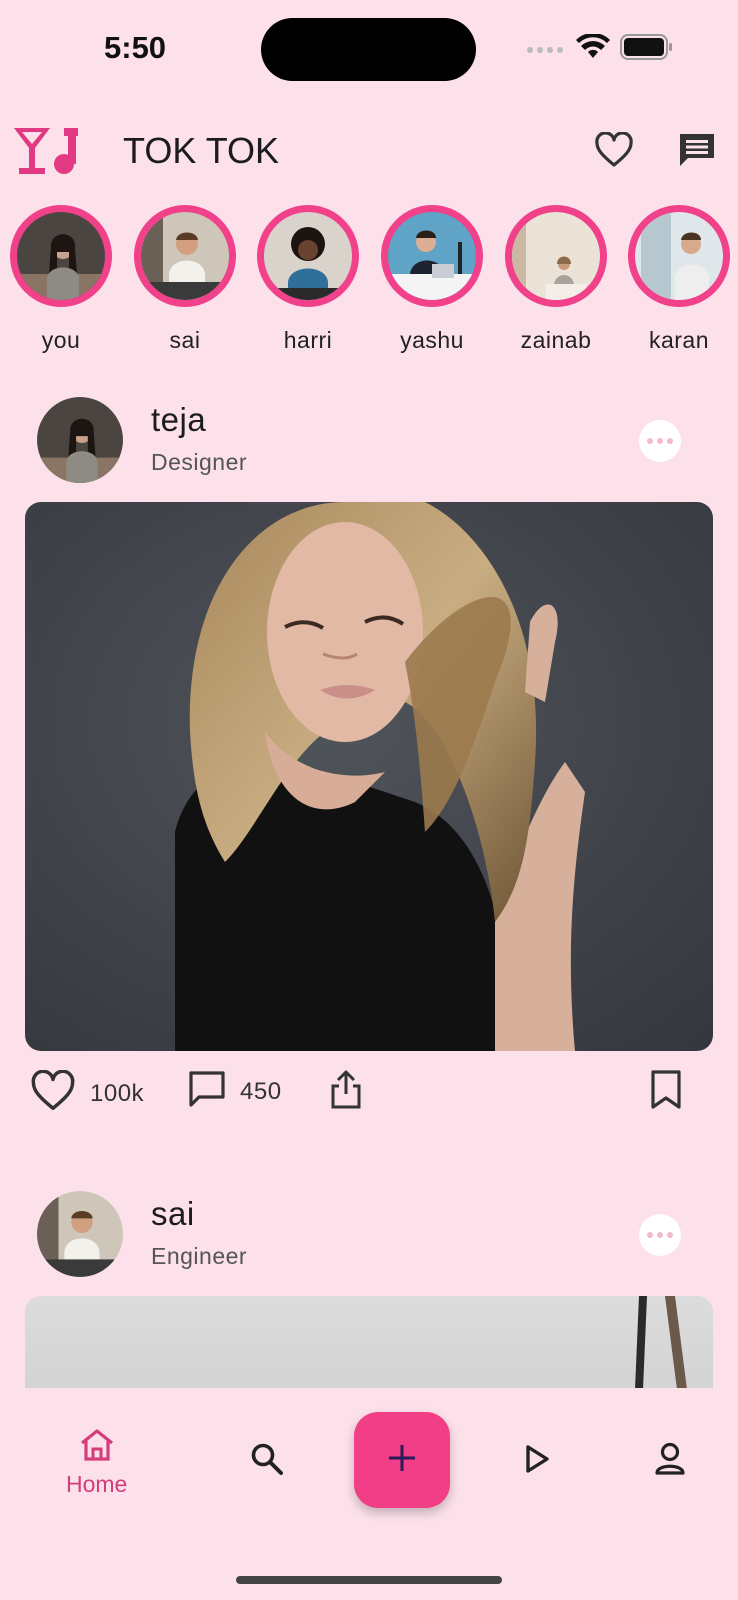 This screenshot has width=738, height=1600. I want to click on bookmark-button, so click(666, 1092).